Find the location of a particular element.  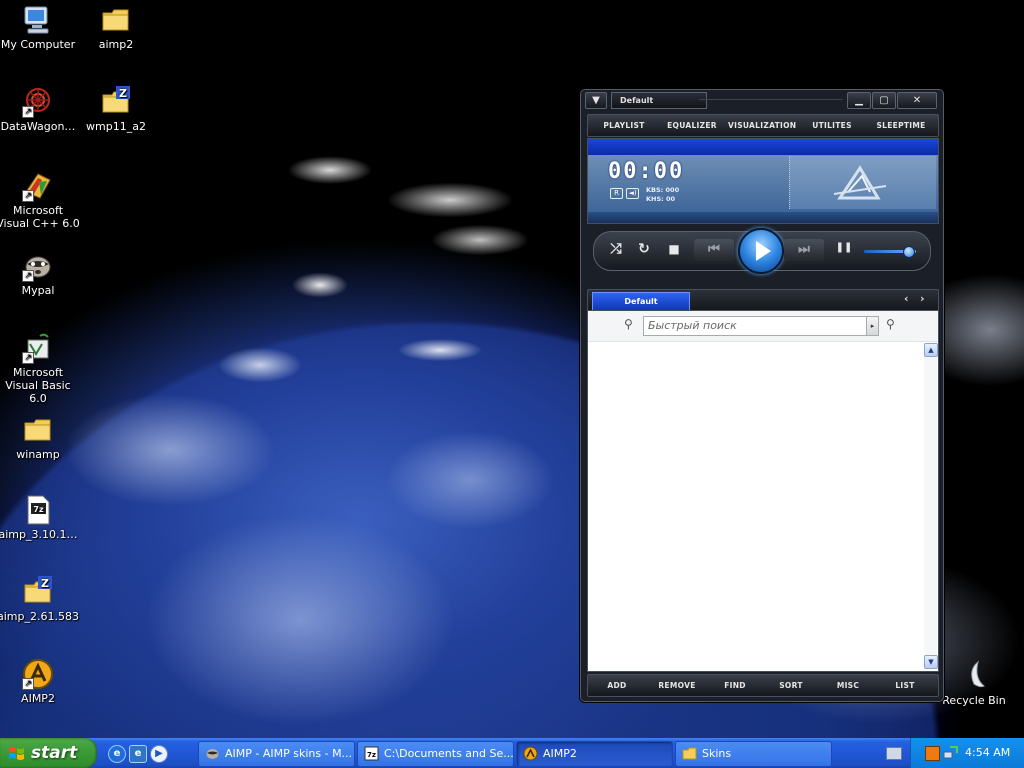

maximize-button: ▢ is located at coordinates (884, 100).